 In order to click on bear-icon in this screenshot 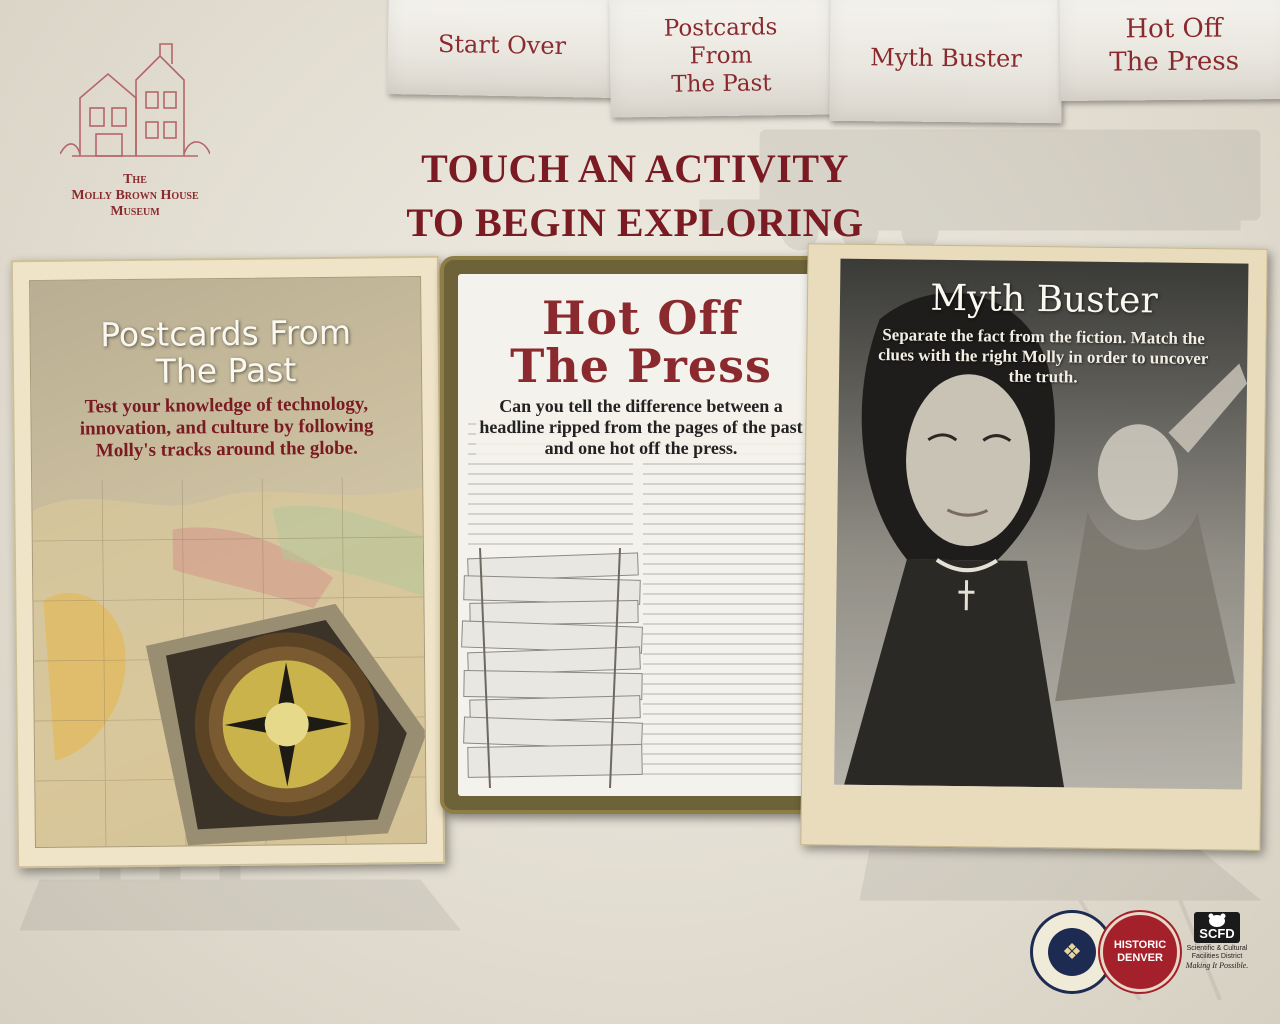, I will do `click(1217, 920)`.